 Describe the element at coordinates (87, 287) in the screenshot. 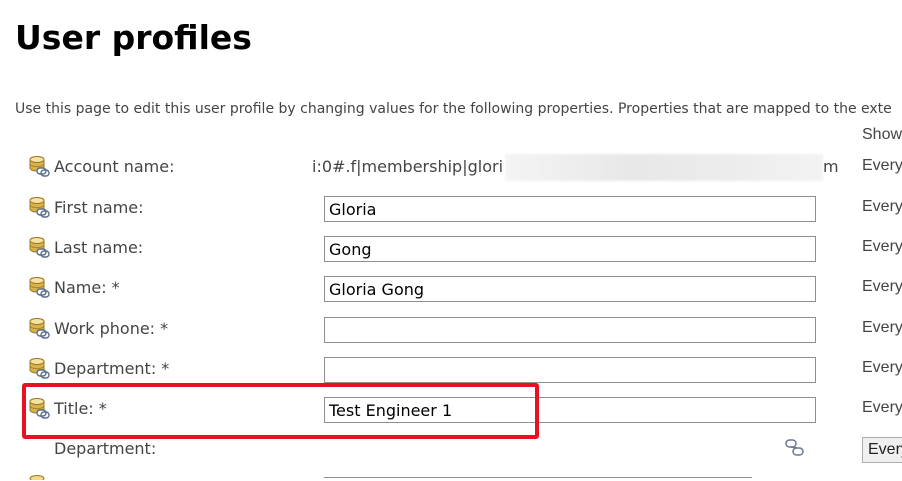

I see `name-label: Name: *` at that location.